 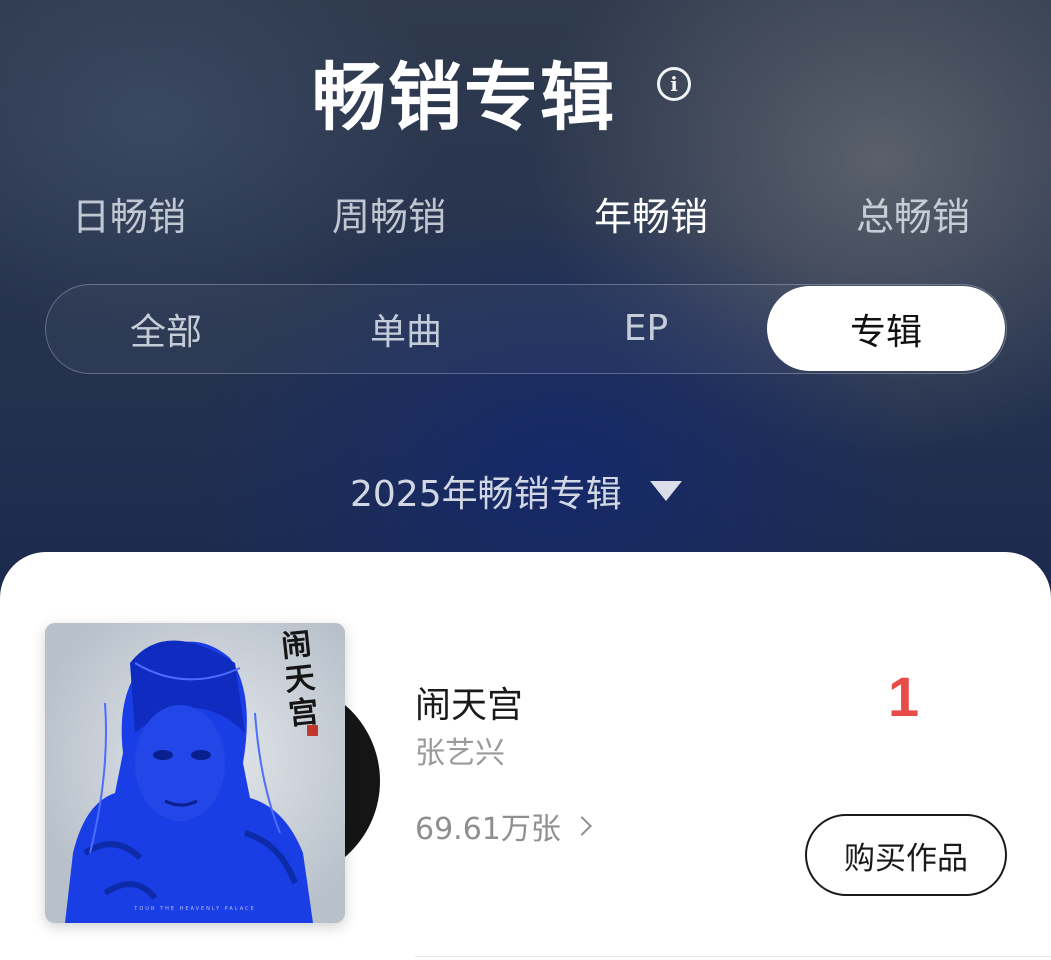 I want to click on info-icon: i, so click(x=674, y=84).